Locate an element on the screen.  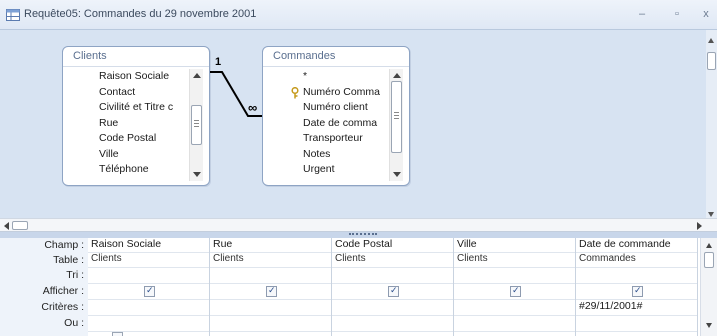
grid-column: Date de commande Commandes #29/11/2001# is located at coordinates (637, 287).